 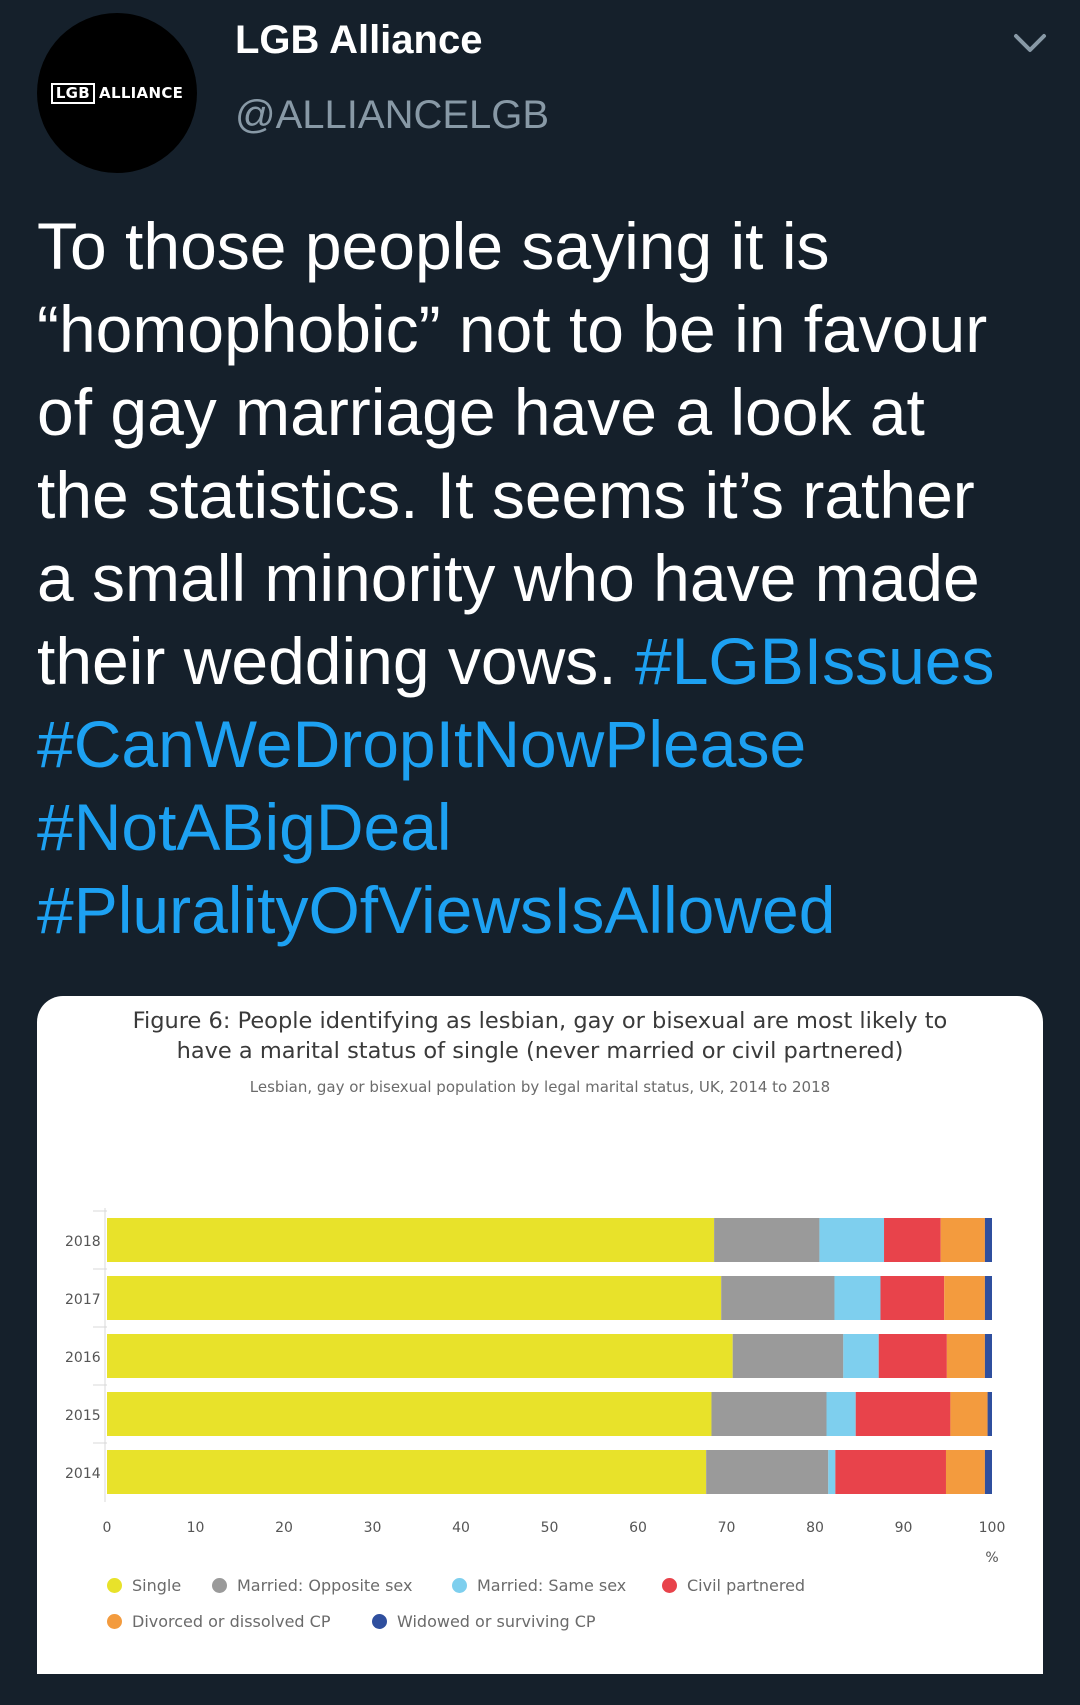 I want to click on legend-label: Widowed or surviving CP, so click(x=496, y=1621).